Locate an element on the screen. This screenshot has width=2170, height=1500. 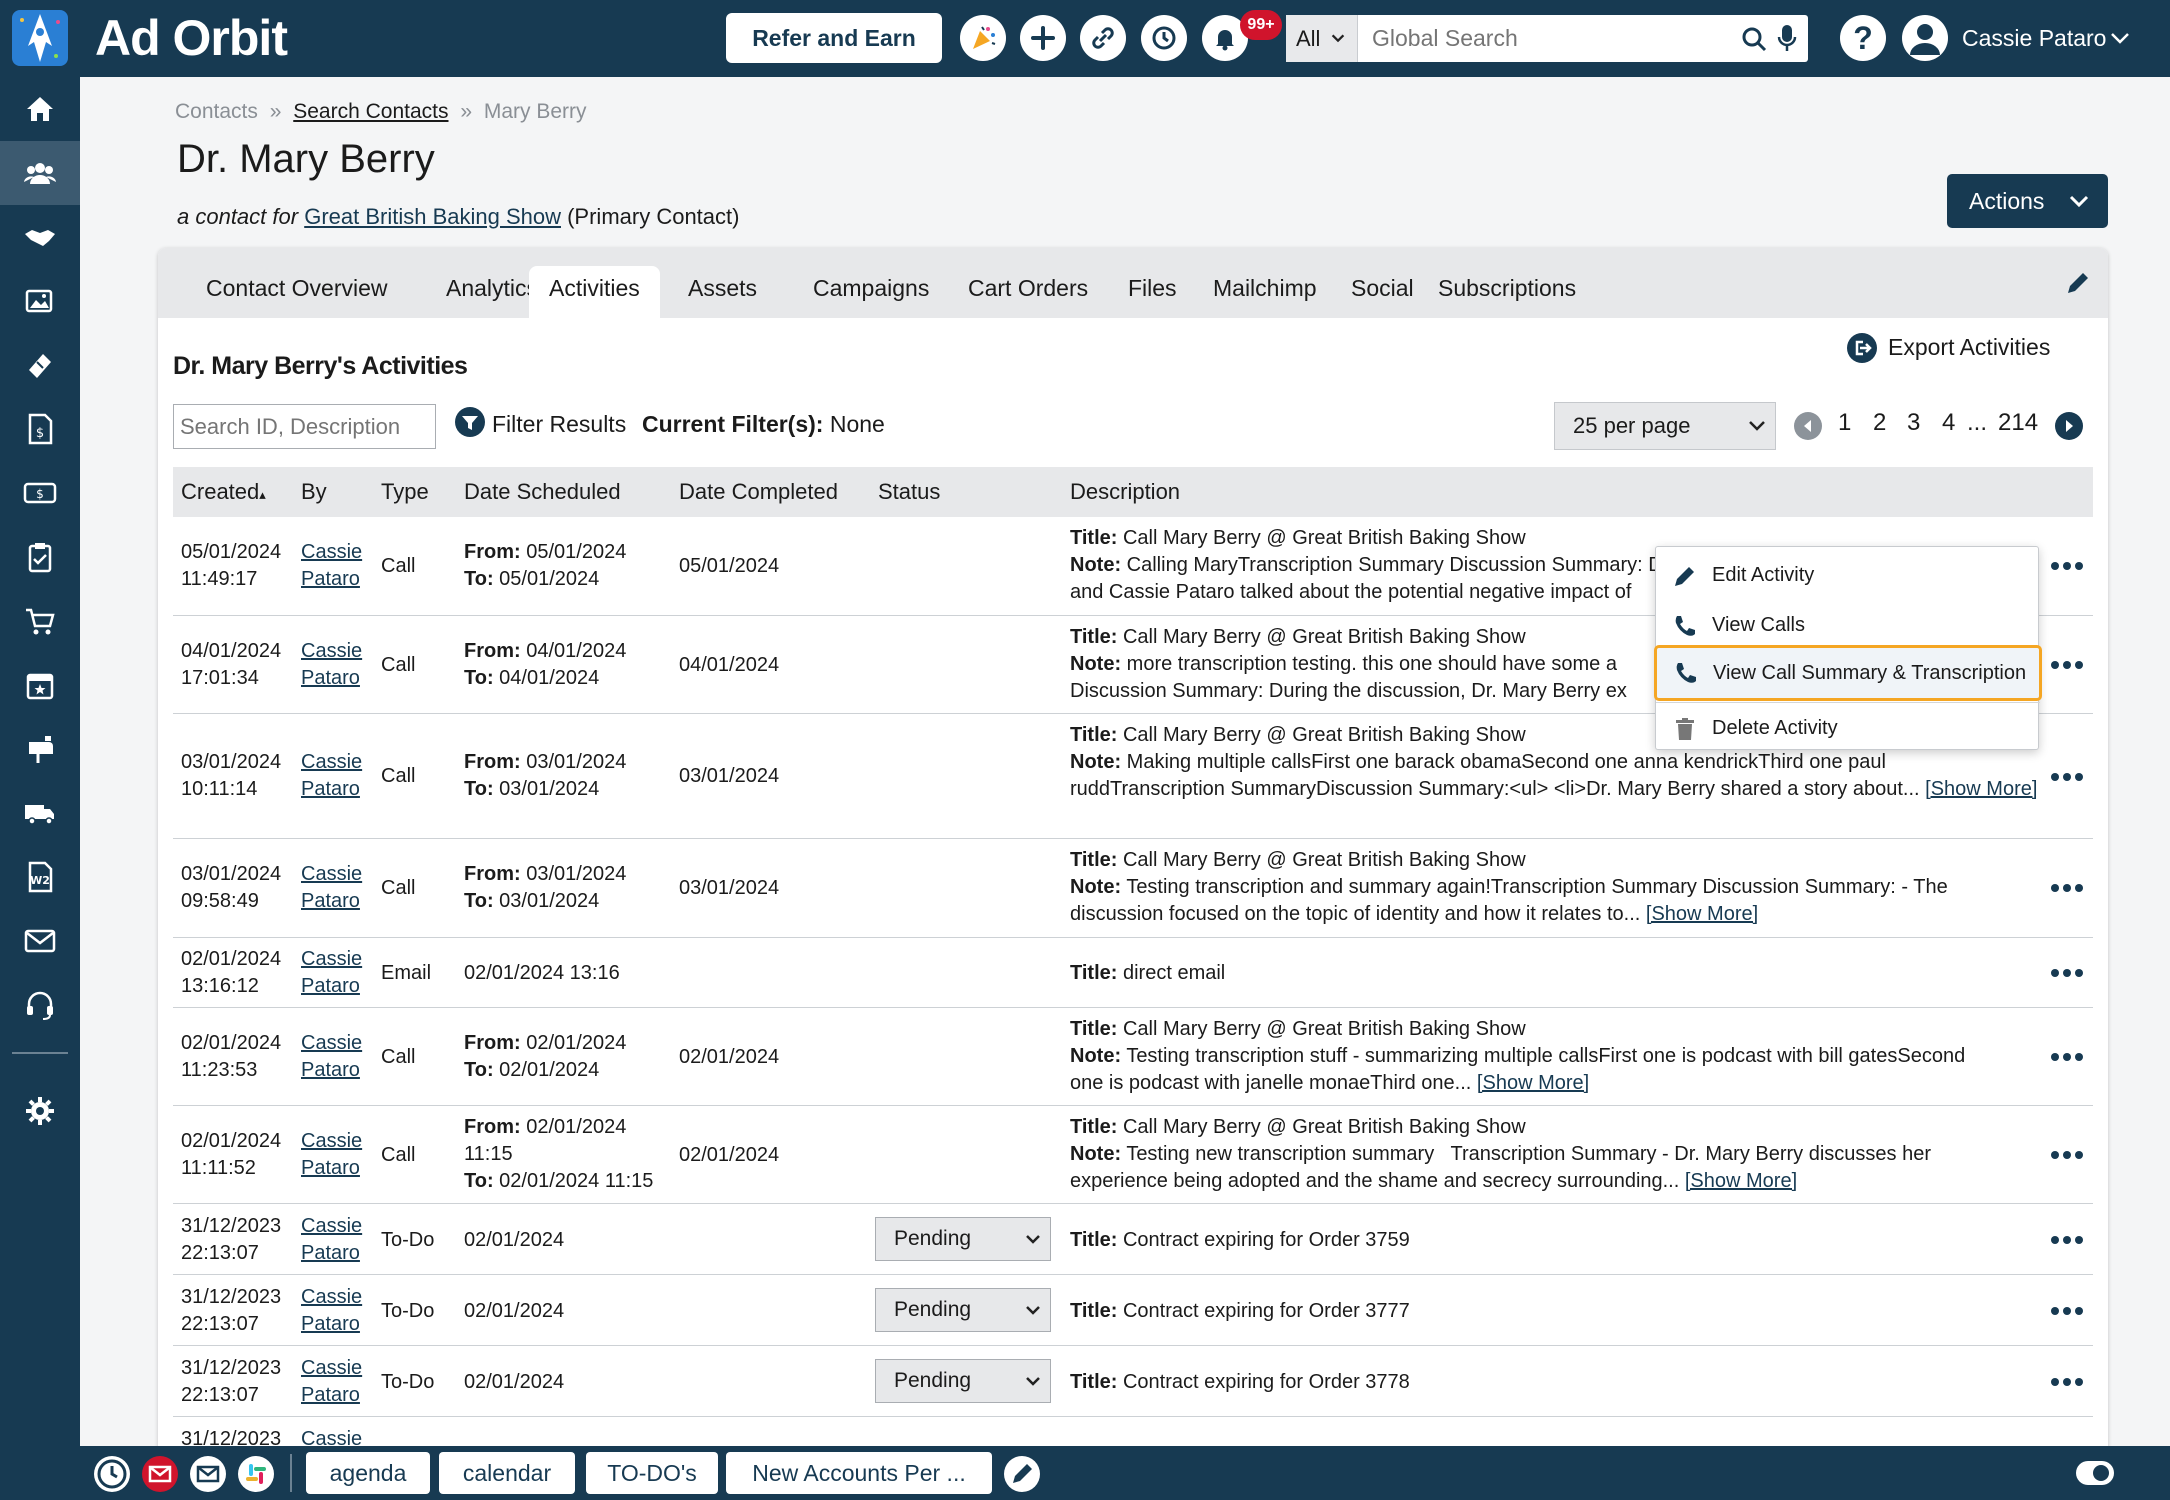
invoice-icon: $ is located at coordinates (40, 429).